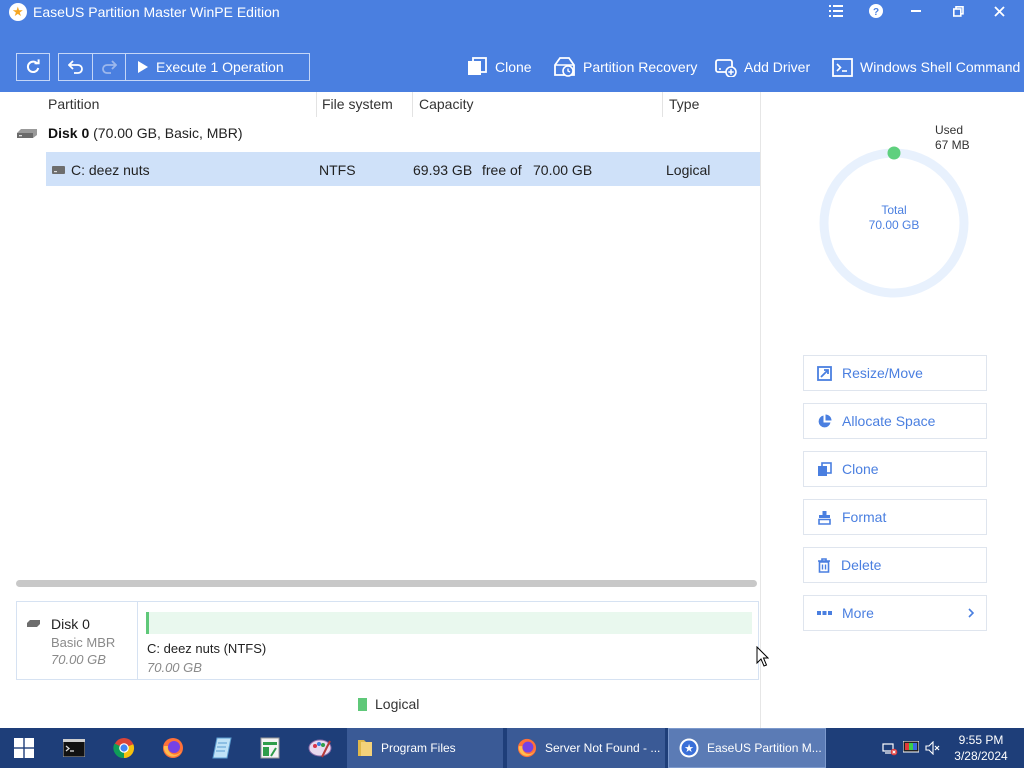 The height and width of the screenshot is (768, 1024). What do you see at coordinates (148, 623) in the screenshot?
I see `partition-used-fill` at bounding box center [148, 623].